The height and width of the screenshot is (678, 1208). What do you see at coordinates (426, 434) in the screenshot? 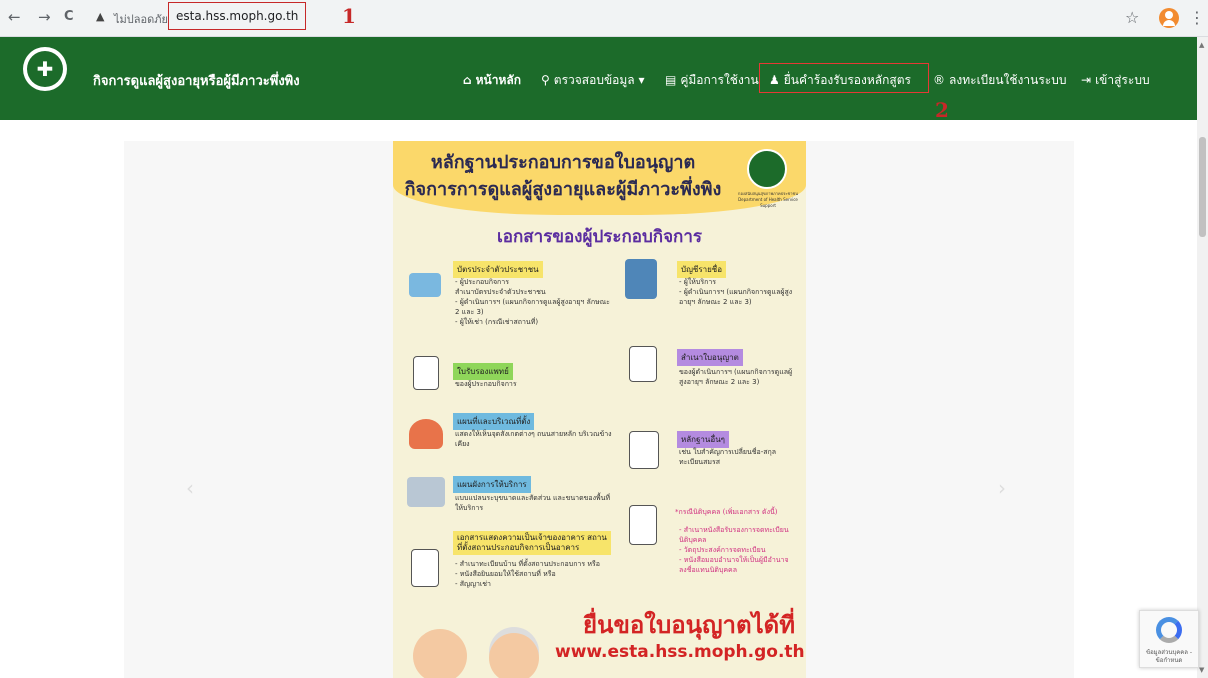
I see `map-pin-icon` at bounding box center [426, 434].